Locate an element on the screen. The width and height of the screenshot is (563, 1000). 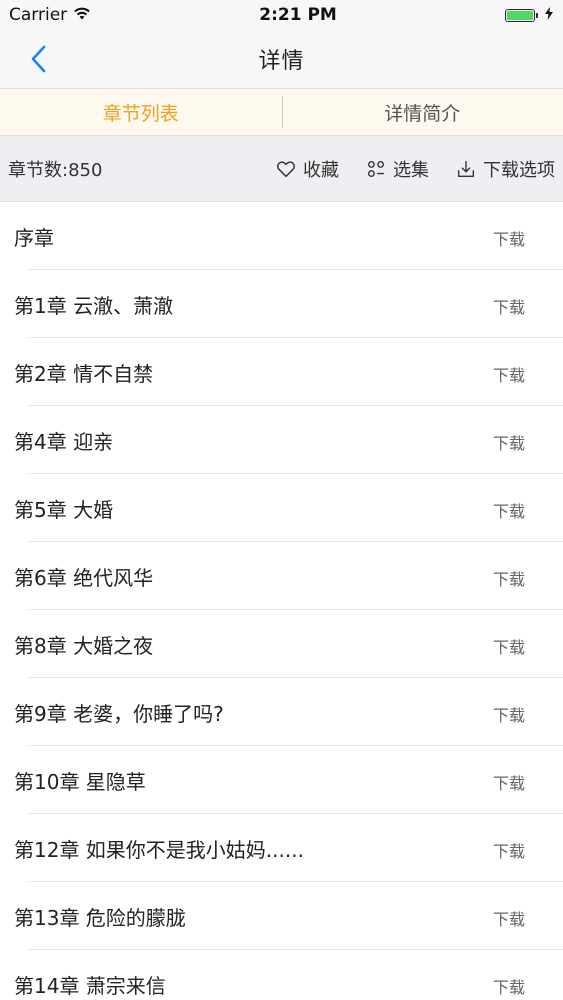
battery-fill is located at coordinates (519, 15).